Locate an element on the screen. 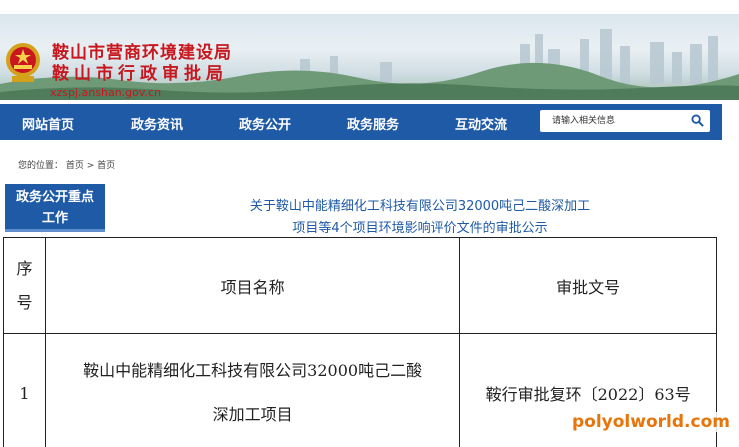 The image size is (739, 447). search-icon is located at coordinates (697, 120).